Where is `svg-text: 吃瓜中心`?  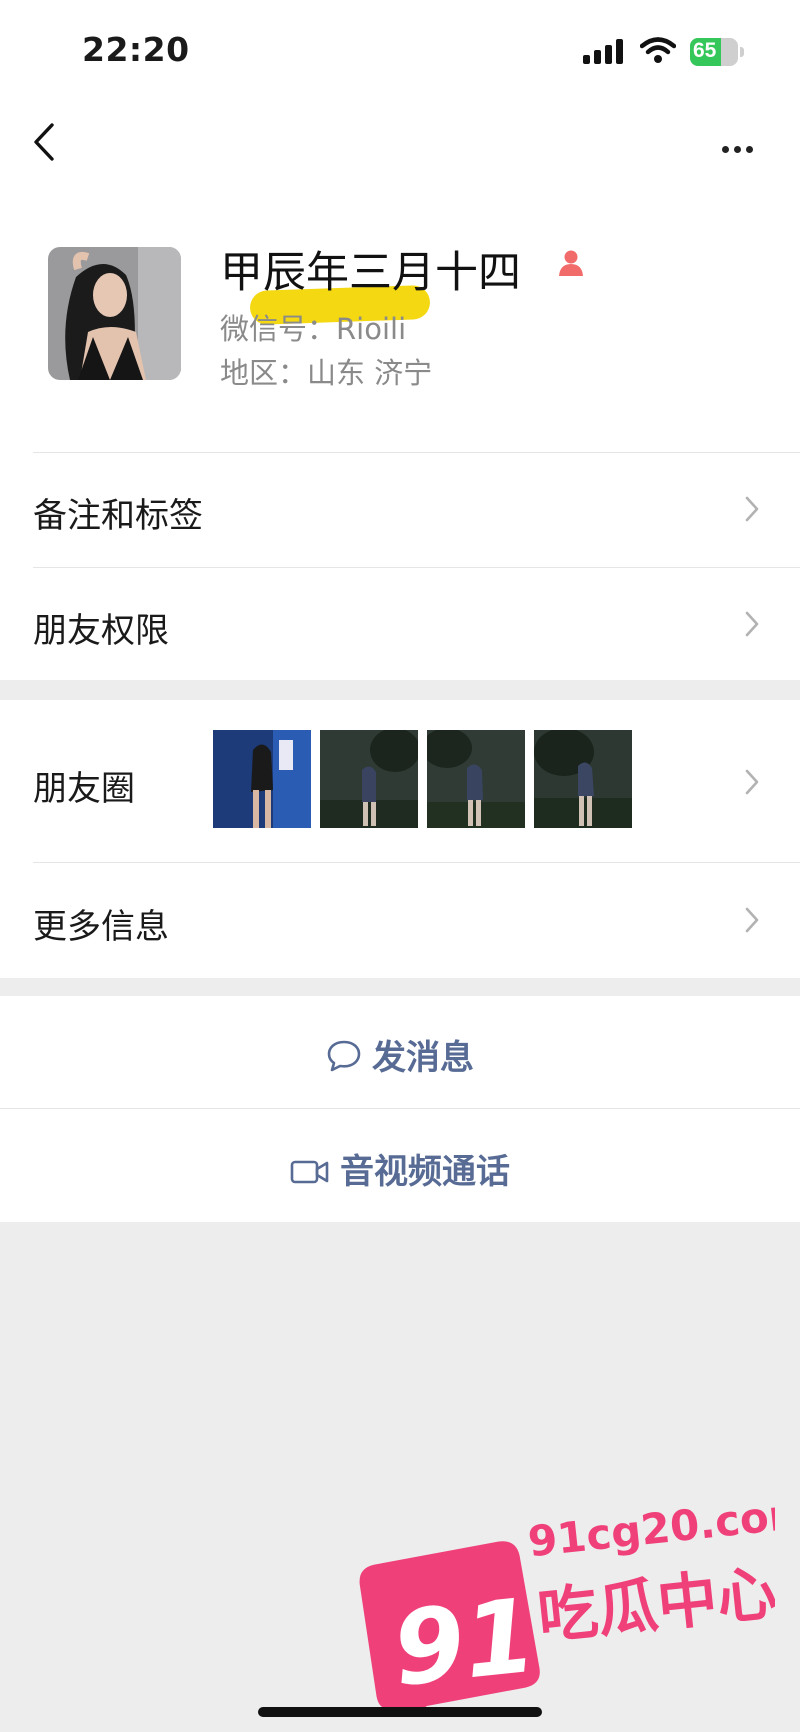
svg-text: 吃瓜中心 is located at coordinates (655, 1605).